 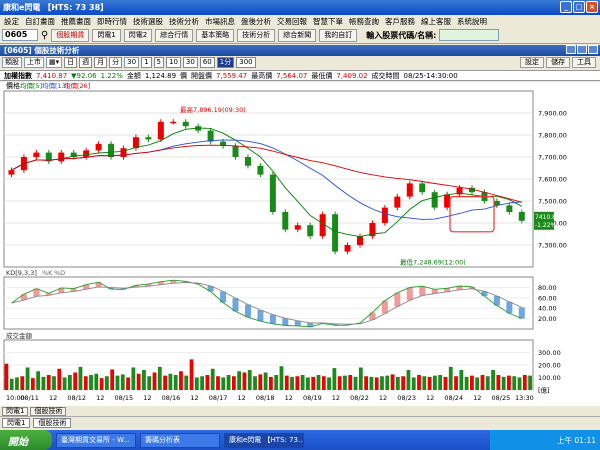 What do you see at coordinates (112, 21) in the screenshot?
I see `menu-item-3: 即時行情` at bounding box center [112, 21].